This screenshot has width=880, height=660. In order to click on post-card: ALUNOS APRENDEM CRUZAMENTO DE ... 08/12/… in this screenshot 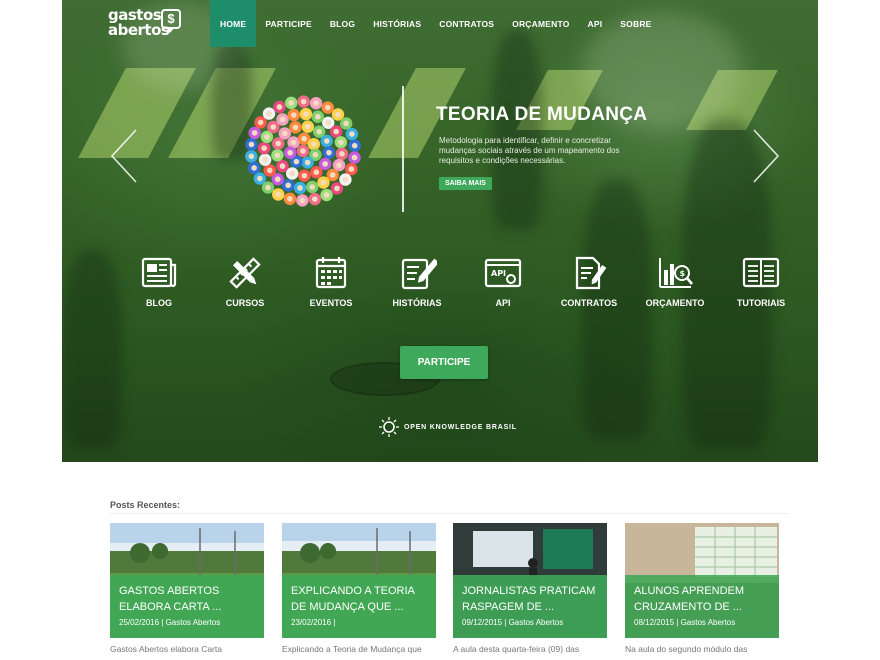, I will do `click(702, 580)`.